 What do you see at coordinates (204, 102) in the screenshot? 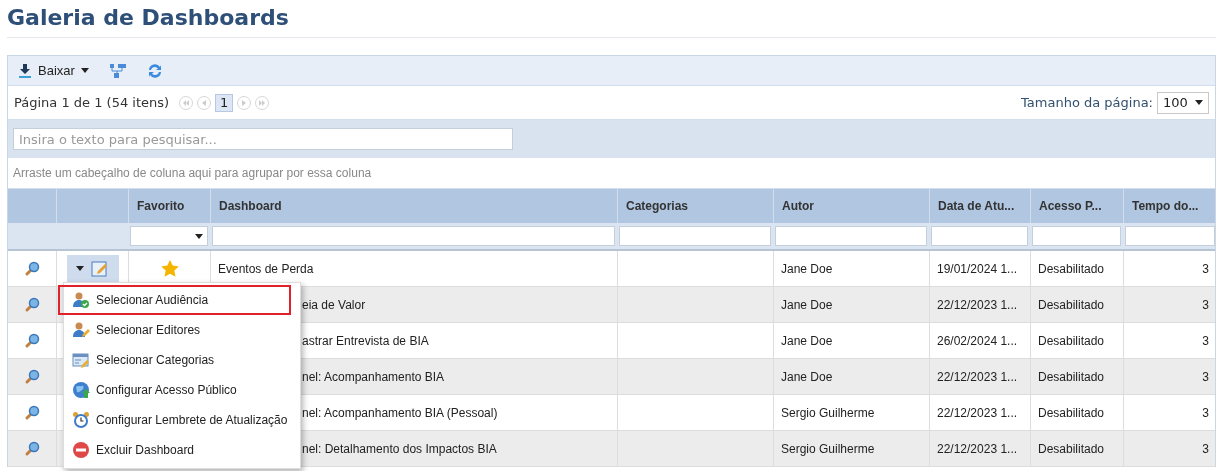
I see `left-arrow-icon` at bounding box center [204, 102].